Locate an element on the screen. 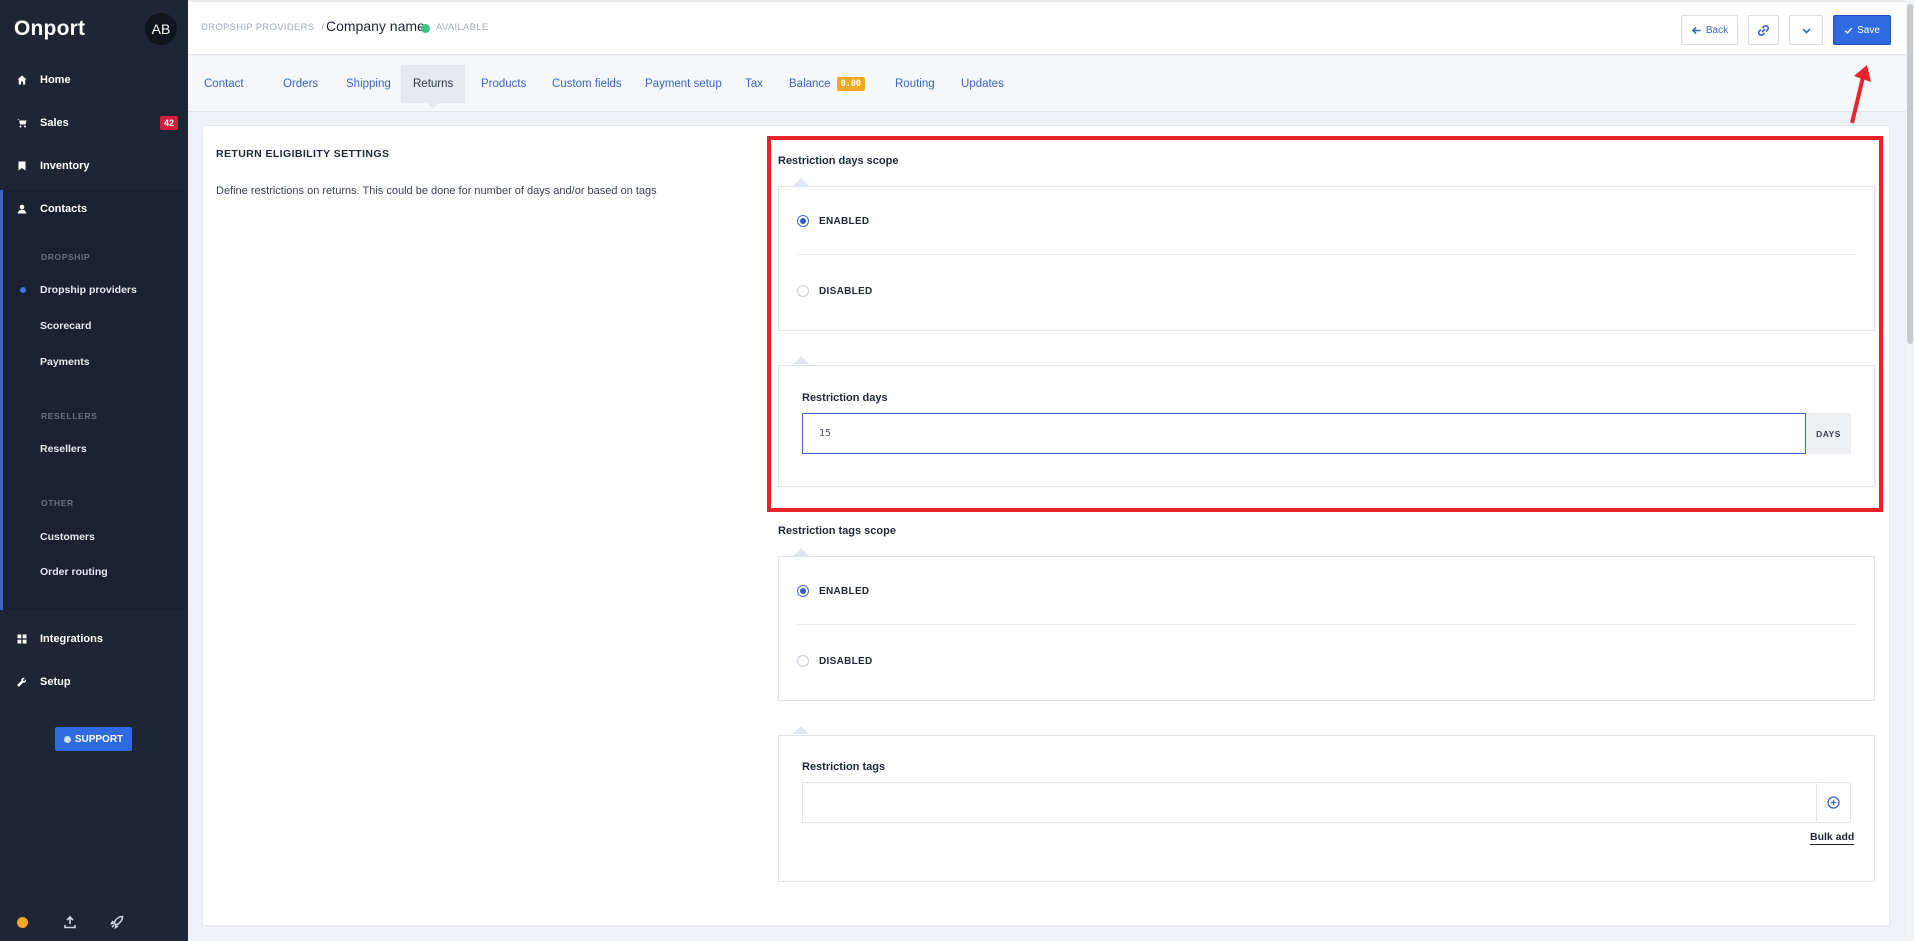 The width and height of the screenshot is (1914, 941). cart-icon is located at coordinates (20, 123).